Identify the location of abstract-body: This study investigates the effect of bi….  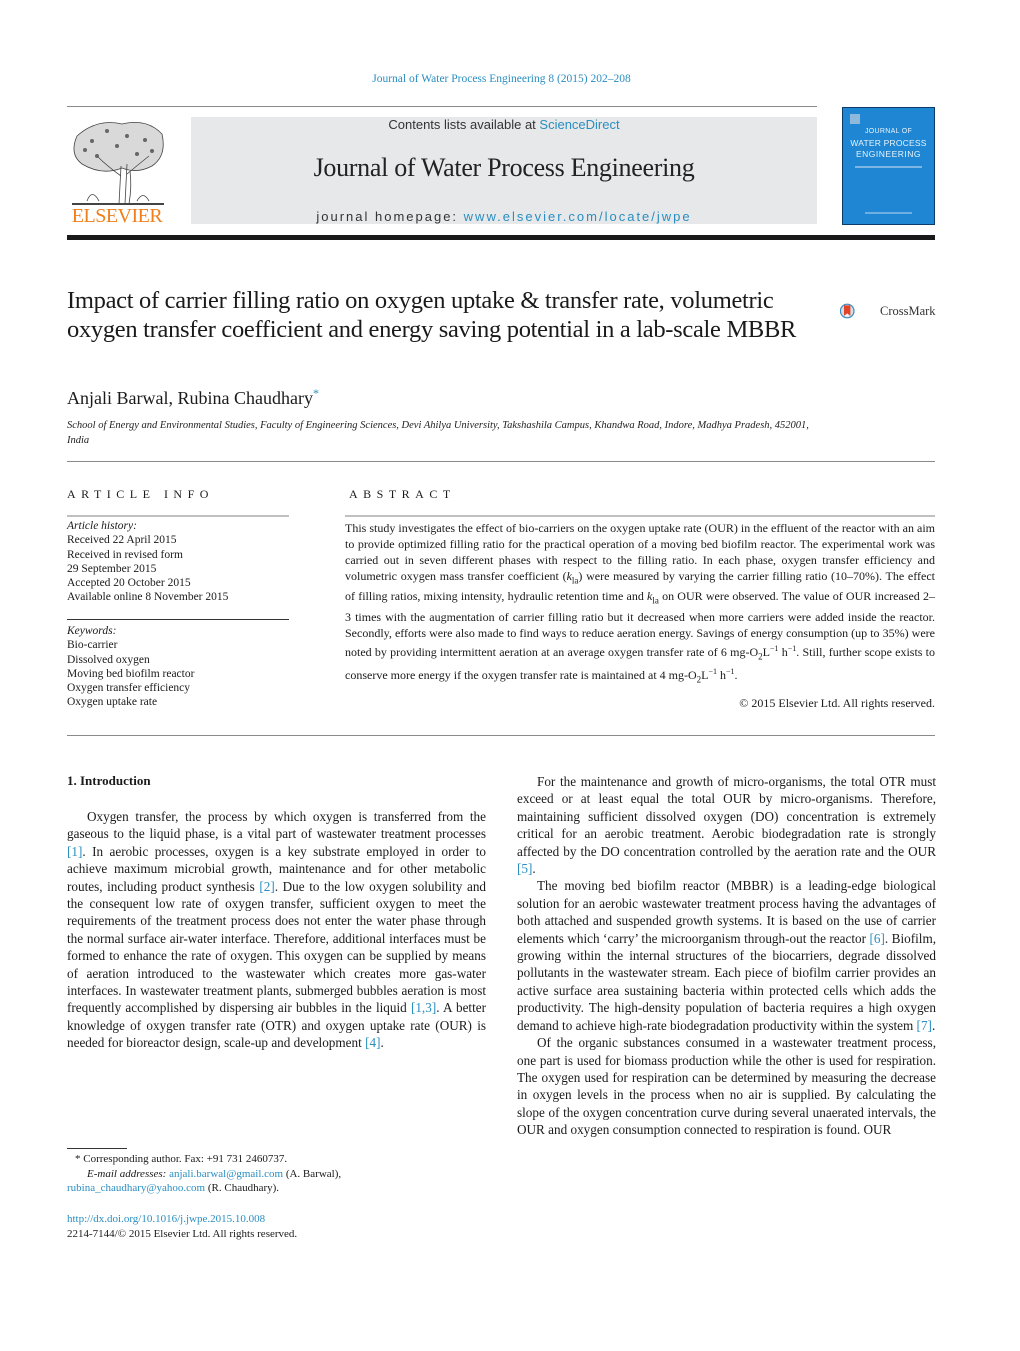
(640, 604).